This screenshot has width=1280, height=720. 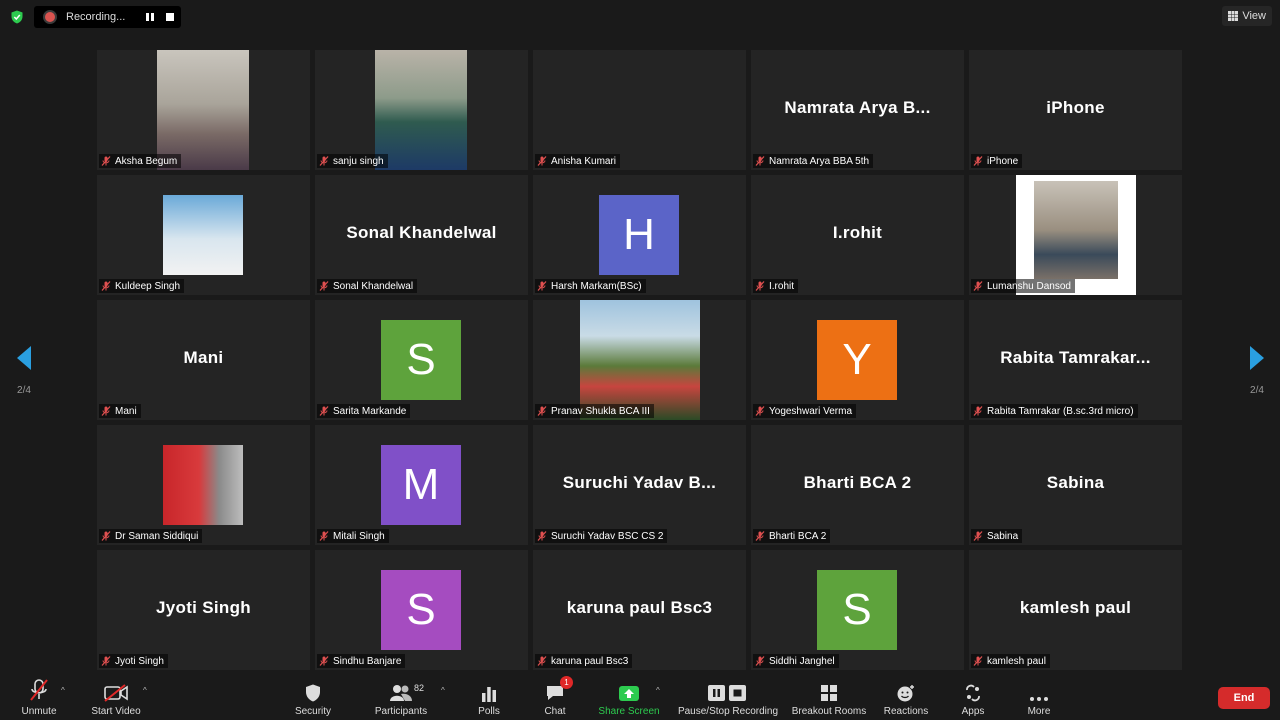 I want to click on participant-name-label: Aksha Begum, so click(x=140, y=161).